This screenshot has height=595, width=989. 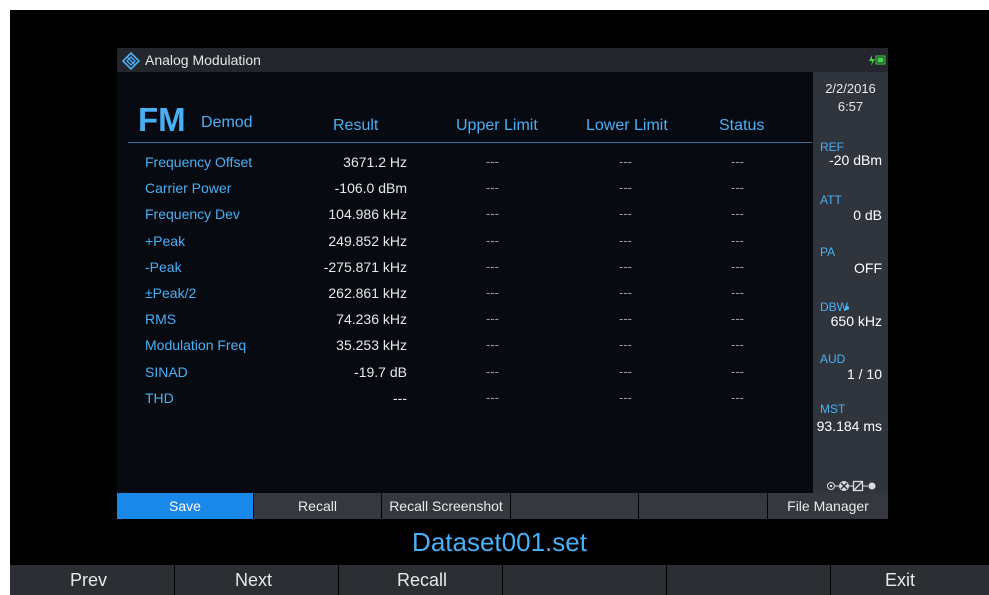 What do you see at coordinates (171, 293) in the screenshot?
I see `row-label: ±Peak/2` at bounding box center [171, 293].